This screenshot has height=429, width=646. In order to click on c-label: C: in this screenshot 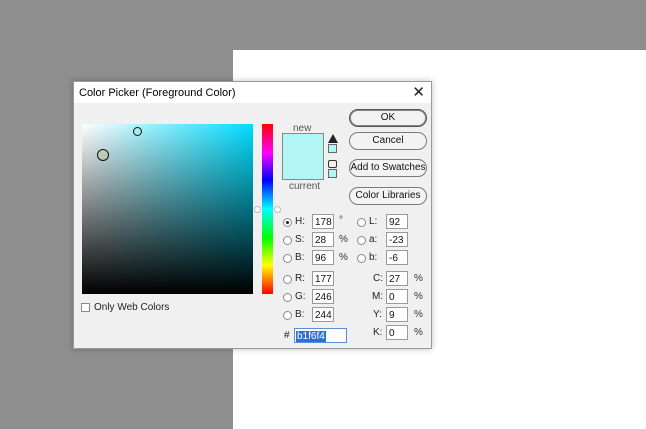, I will do `click(378, 278)`.